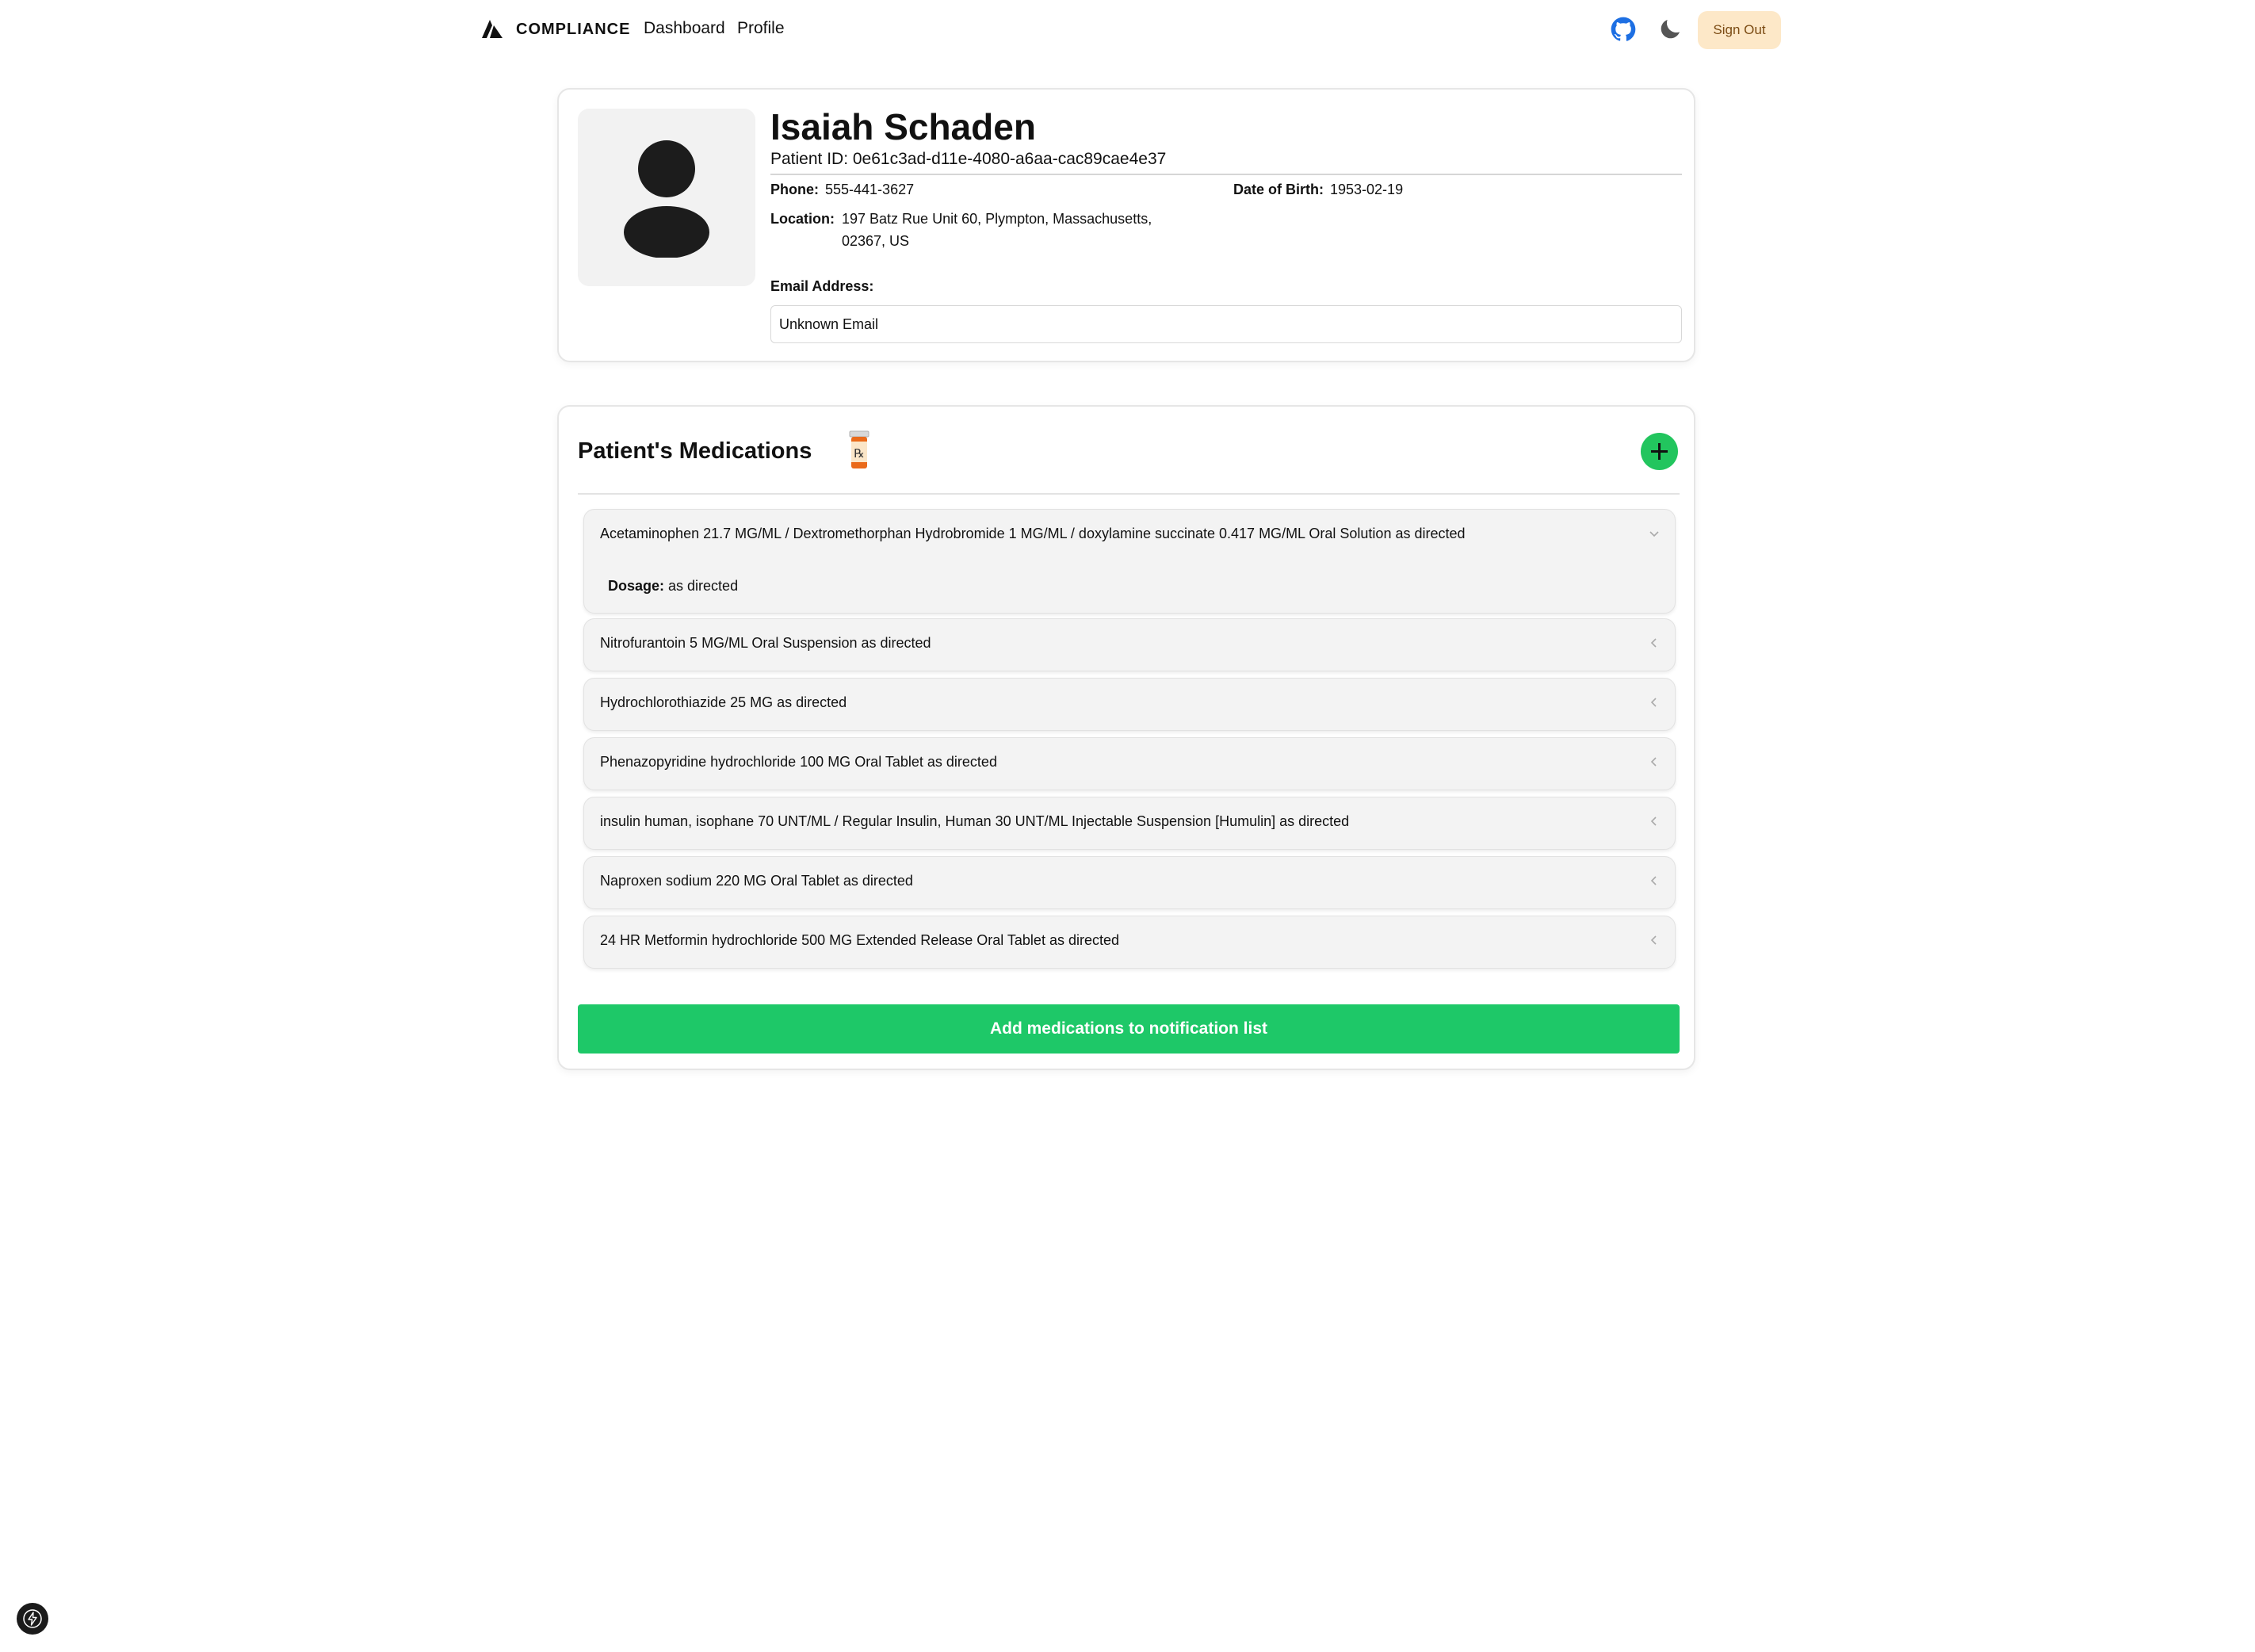 The image size is (2255, 1652). I want to click on email-label: Email Address:, so click(822, 286).